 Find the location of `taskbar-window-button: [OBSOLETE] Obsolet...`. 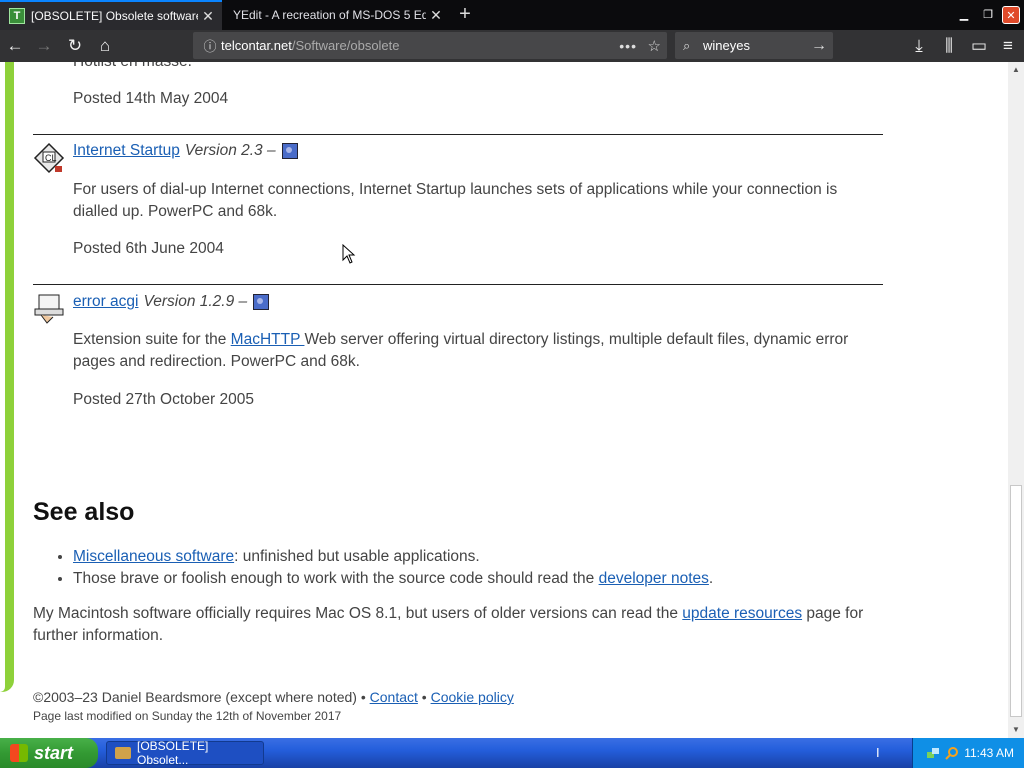

taskbar-window-button: [OBSOLETE] Obsolet... is located at coordinates (185, 753).